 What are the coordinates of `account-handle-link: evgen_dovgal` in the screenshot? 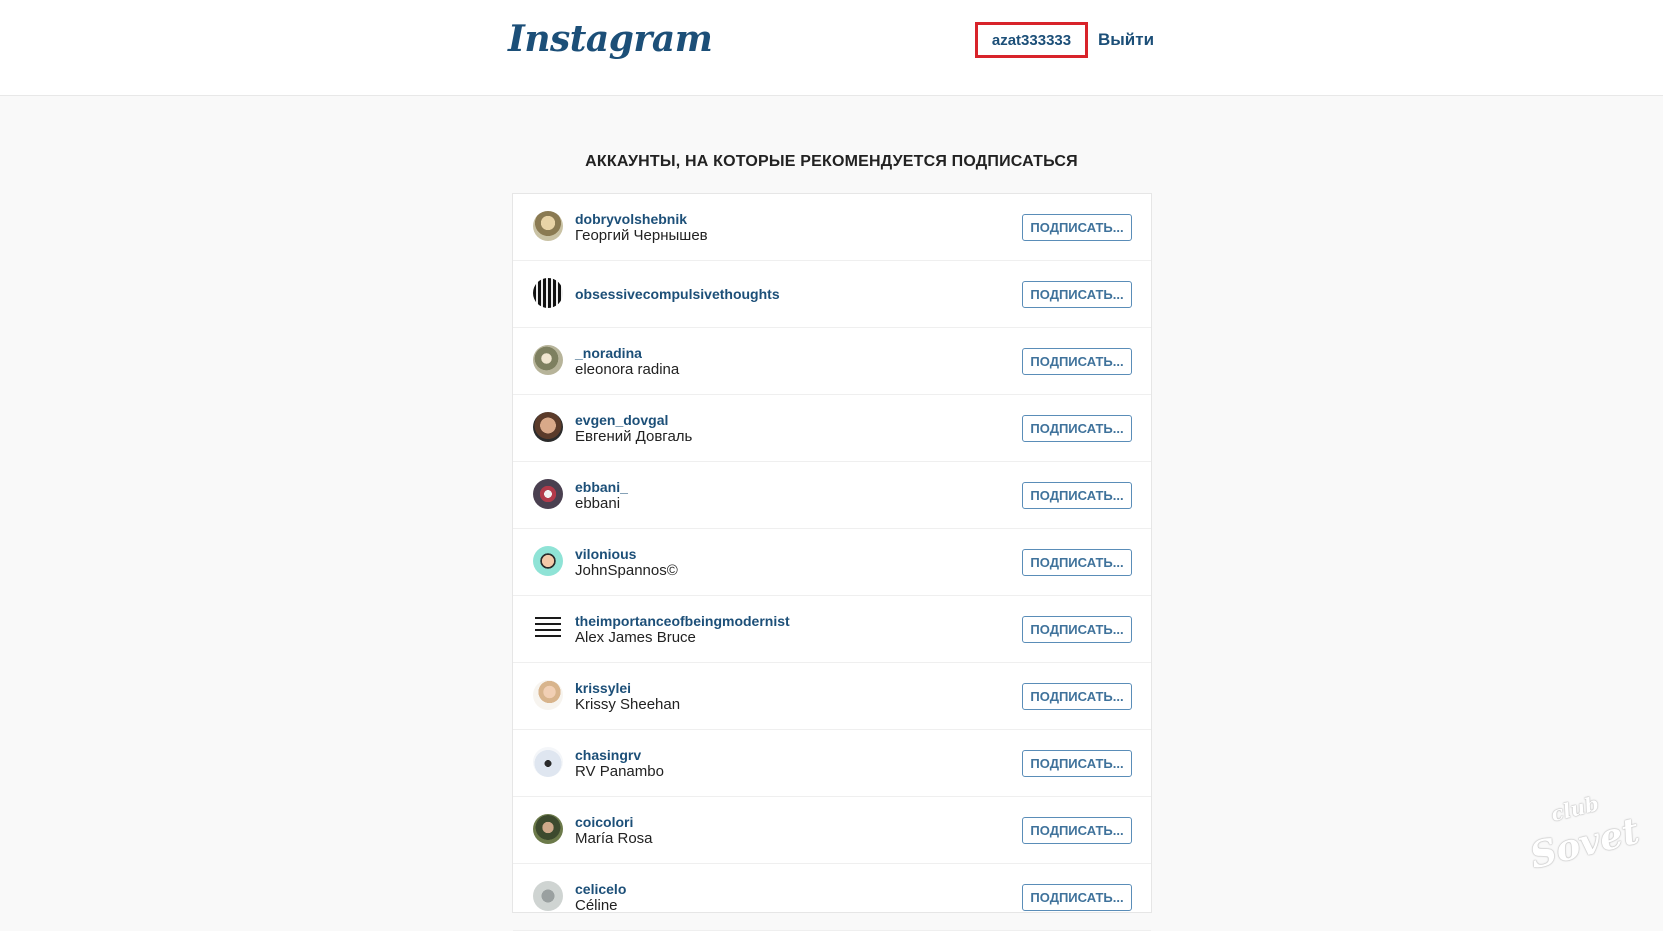 It's located at (633, 420).